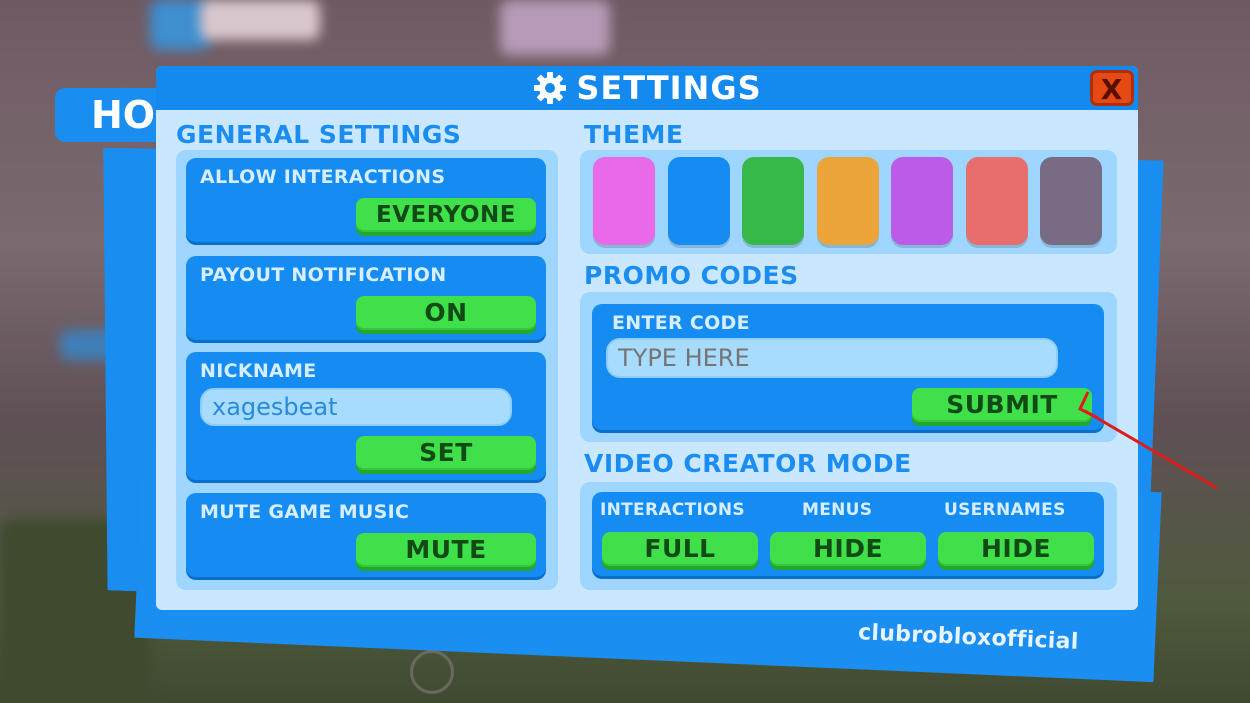 This screenshot has width=1250, height=703. What do you see at coordinates (1148, 440) in the screenshot?
I see `annotation-arrow` at bounding box center [1148, 440].